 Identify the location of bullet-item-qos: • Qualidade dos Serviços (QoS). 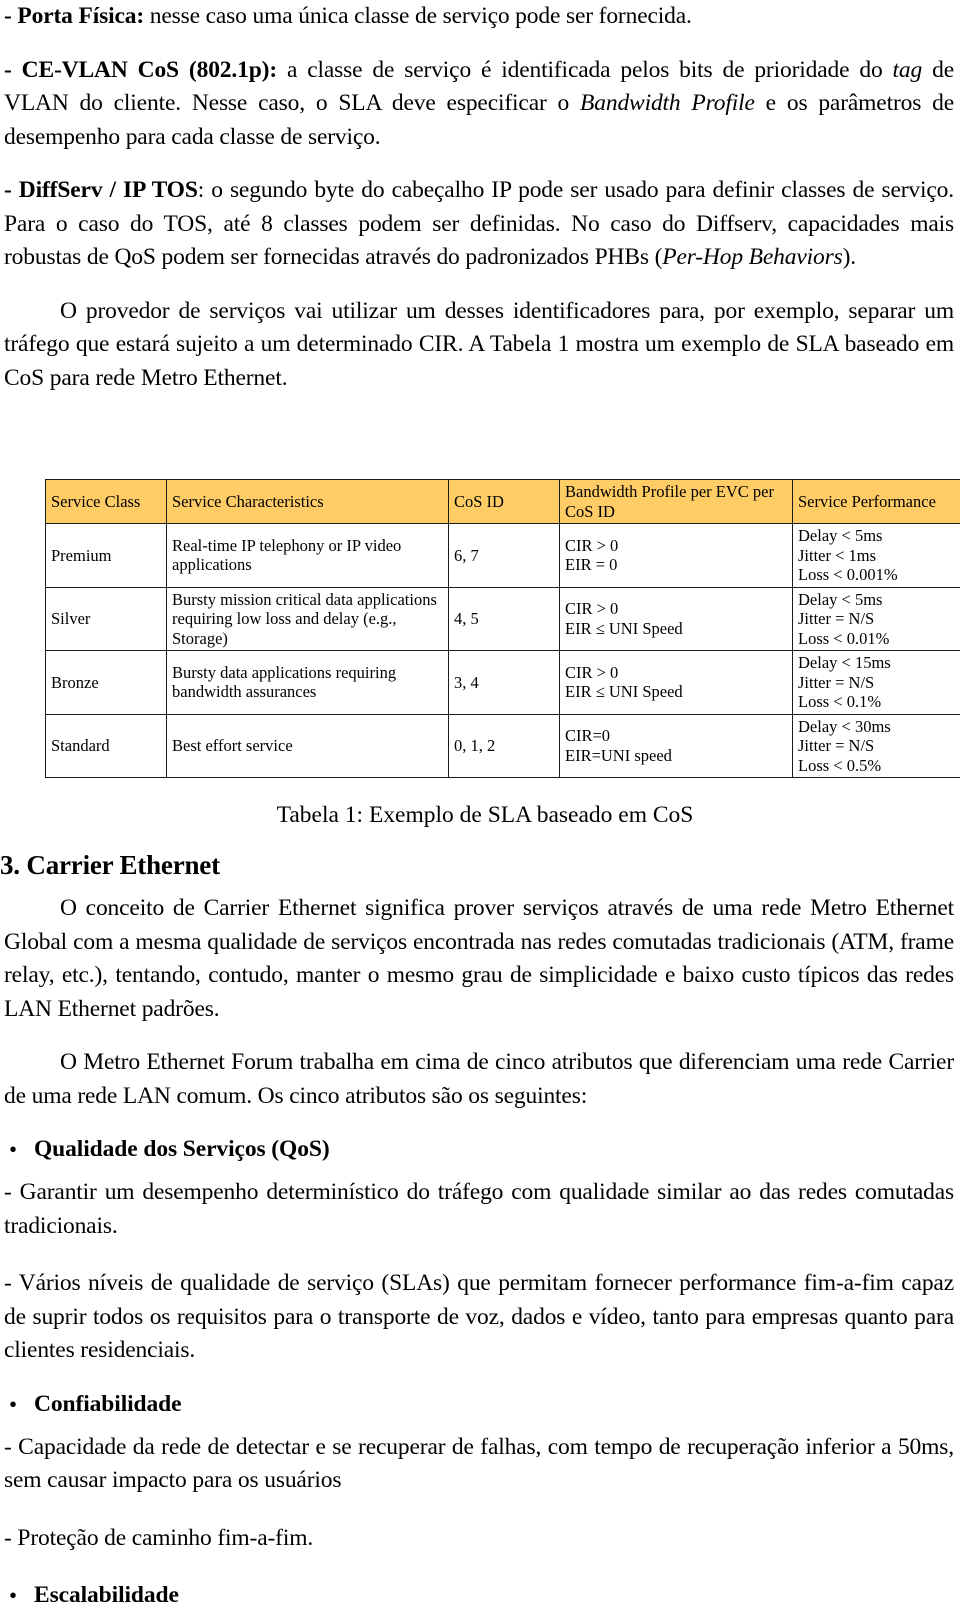
(480, 1149).